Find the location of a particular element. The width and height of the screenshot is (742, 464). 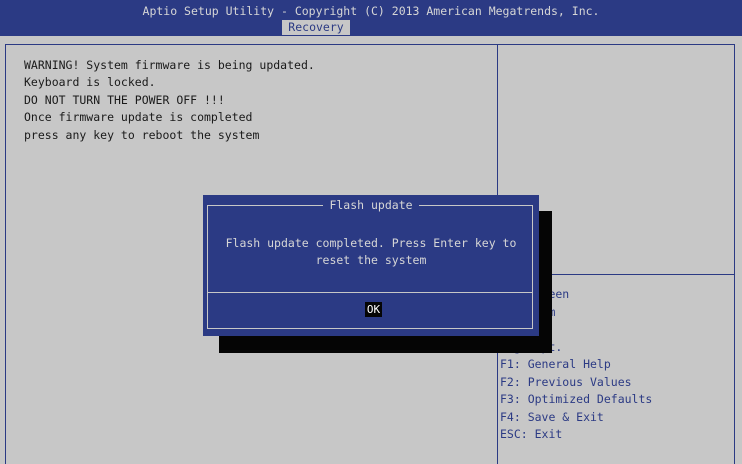

dialog-title-text: Flash update is located at coordinates (371, 205).